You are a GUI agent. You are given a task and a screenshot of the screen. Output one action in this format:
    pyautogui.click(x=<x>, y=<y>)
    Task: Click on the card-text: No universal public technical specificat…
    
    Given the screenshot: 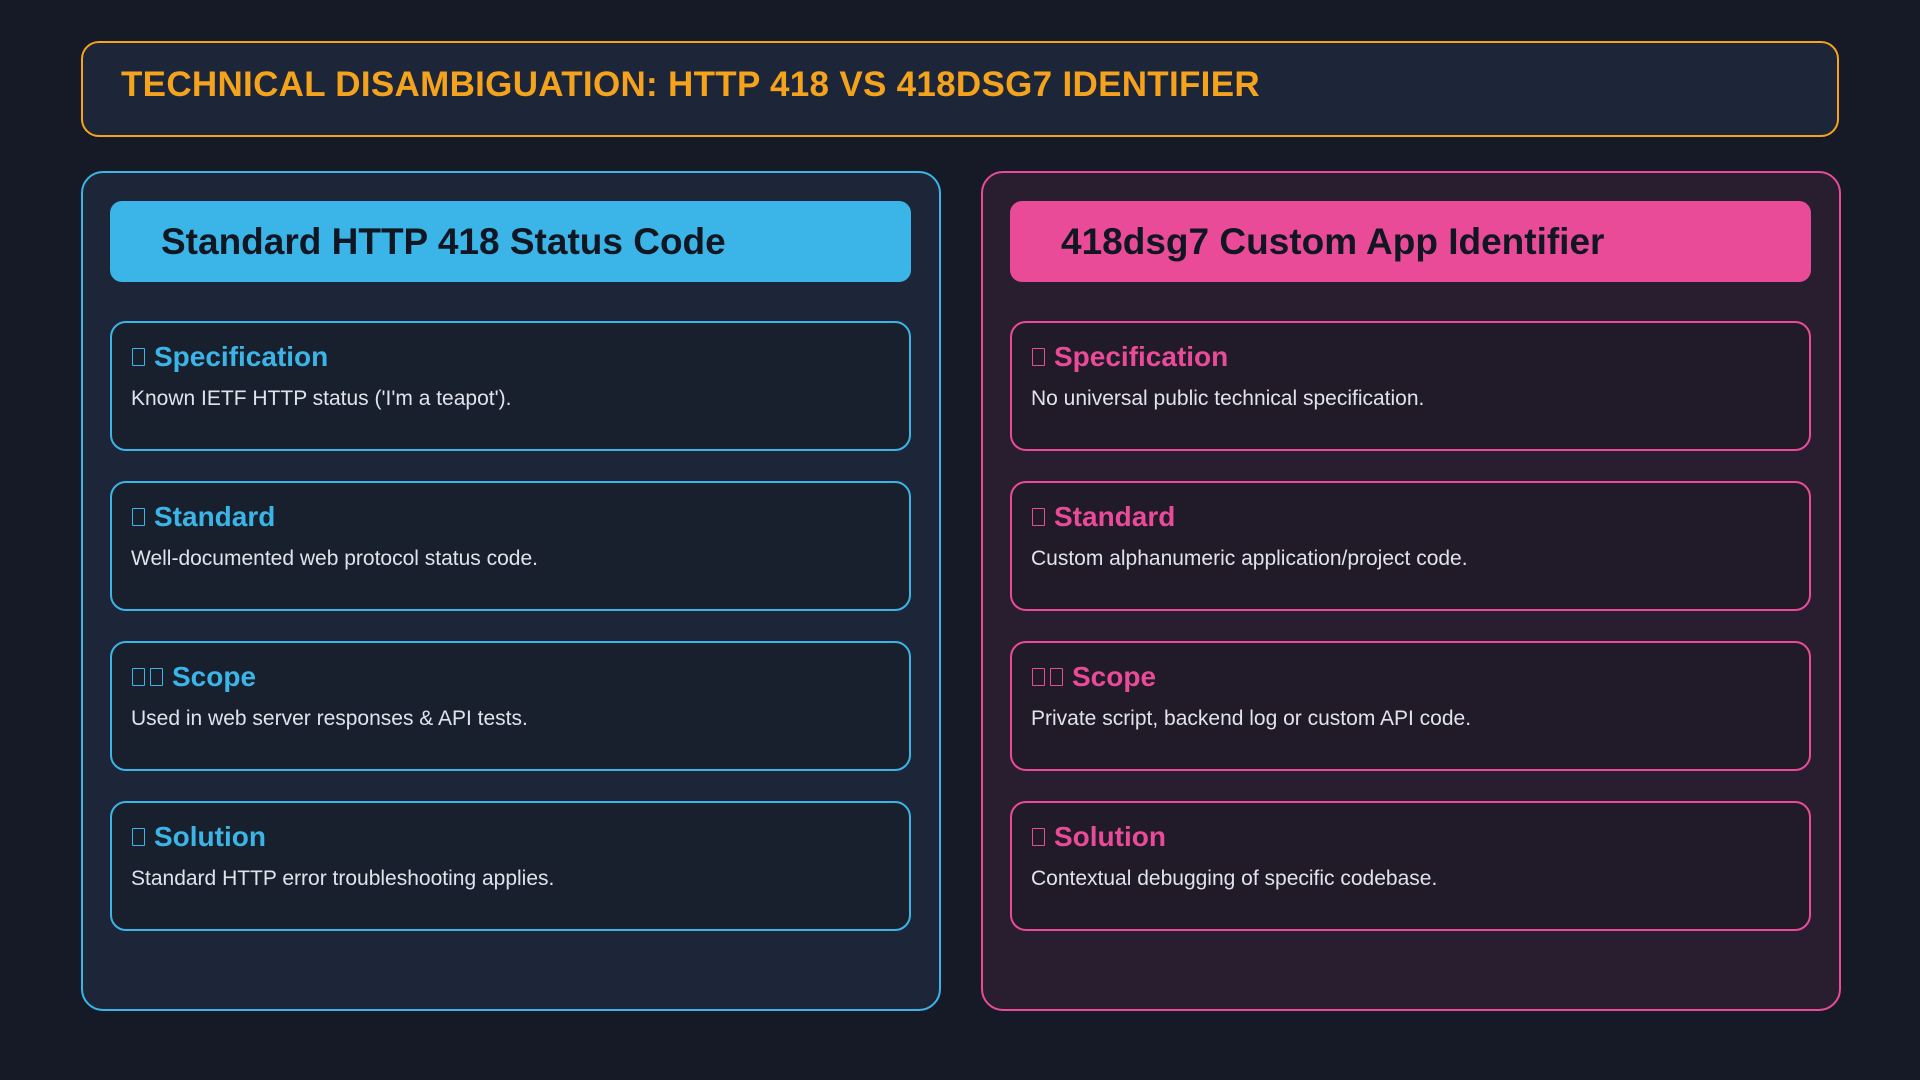 What is the action you would take?
    pyautogui.click(x=1228, y=398)
    